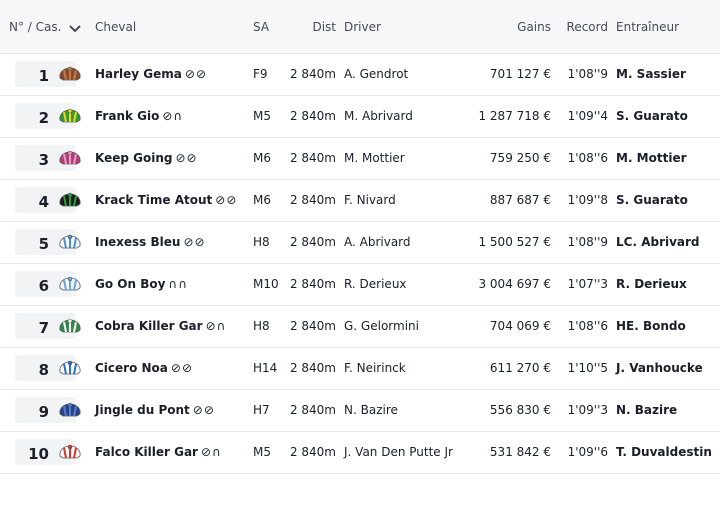 This screenshot has height=512, width=720. Describe the element at coordinates (587, 368) in the screenshot. I see `record-value: 1'10''5` at that location.